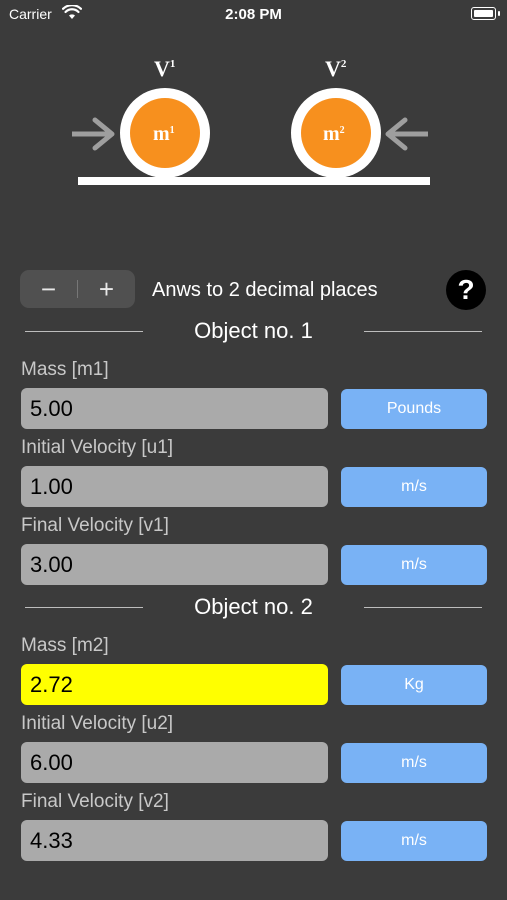 The width and height of the screenshot is (507, 900). I want to click on mass-1-ball: m1, so click(165, 133).